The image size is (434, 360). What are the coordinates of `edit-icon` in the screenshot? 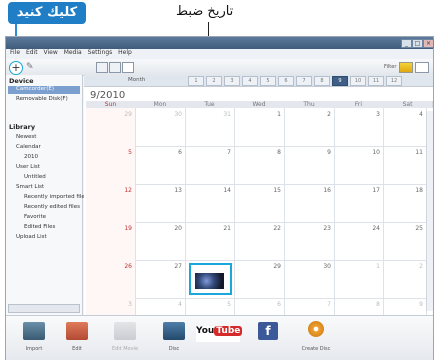 It's located at (77, 331).